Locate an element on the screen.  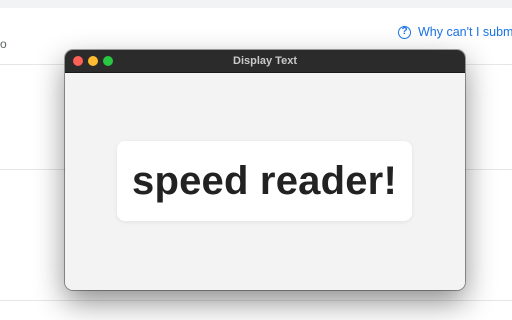
display-text-card: speed reader! is located at coordinates (264, 181).